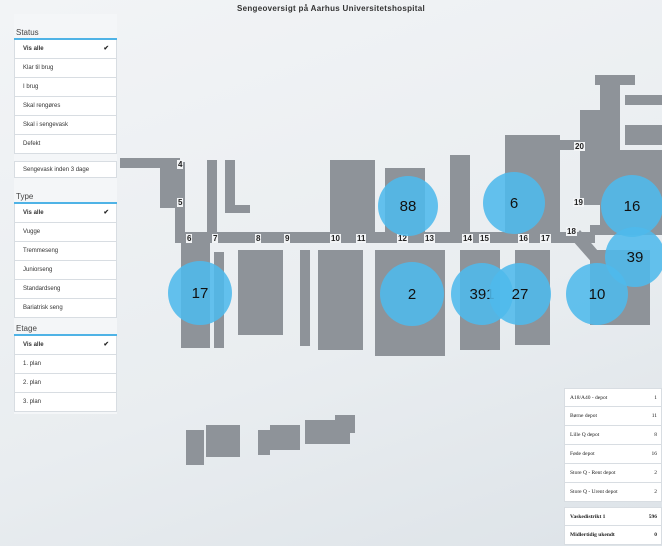 The width and height of the screenshot is (662, 546). Describe the element at coordinates (655, 398) in the screenshot. I see `depot-count: 1` at that location.